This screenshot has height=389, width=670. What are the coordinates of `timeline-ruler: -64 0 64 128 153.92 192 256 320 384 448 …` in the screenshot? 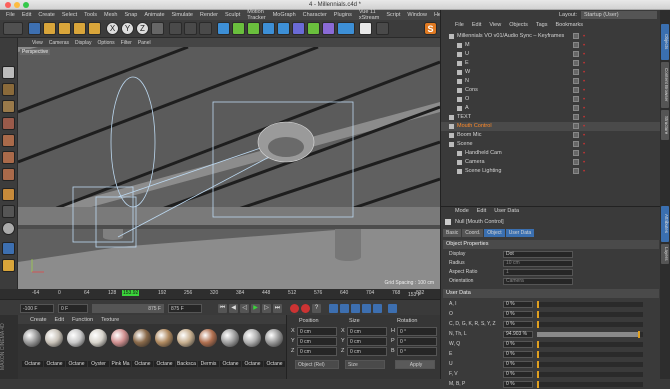 It's located at (220, 294).